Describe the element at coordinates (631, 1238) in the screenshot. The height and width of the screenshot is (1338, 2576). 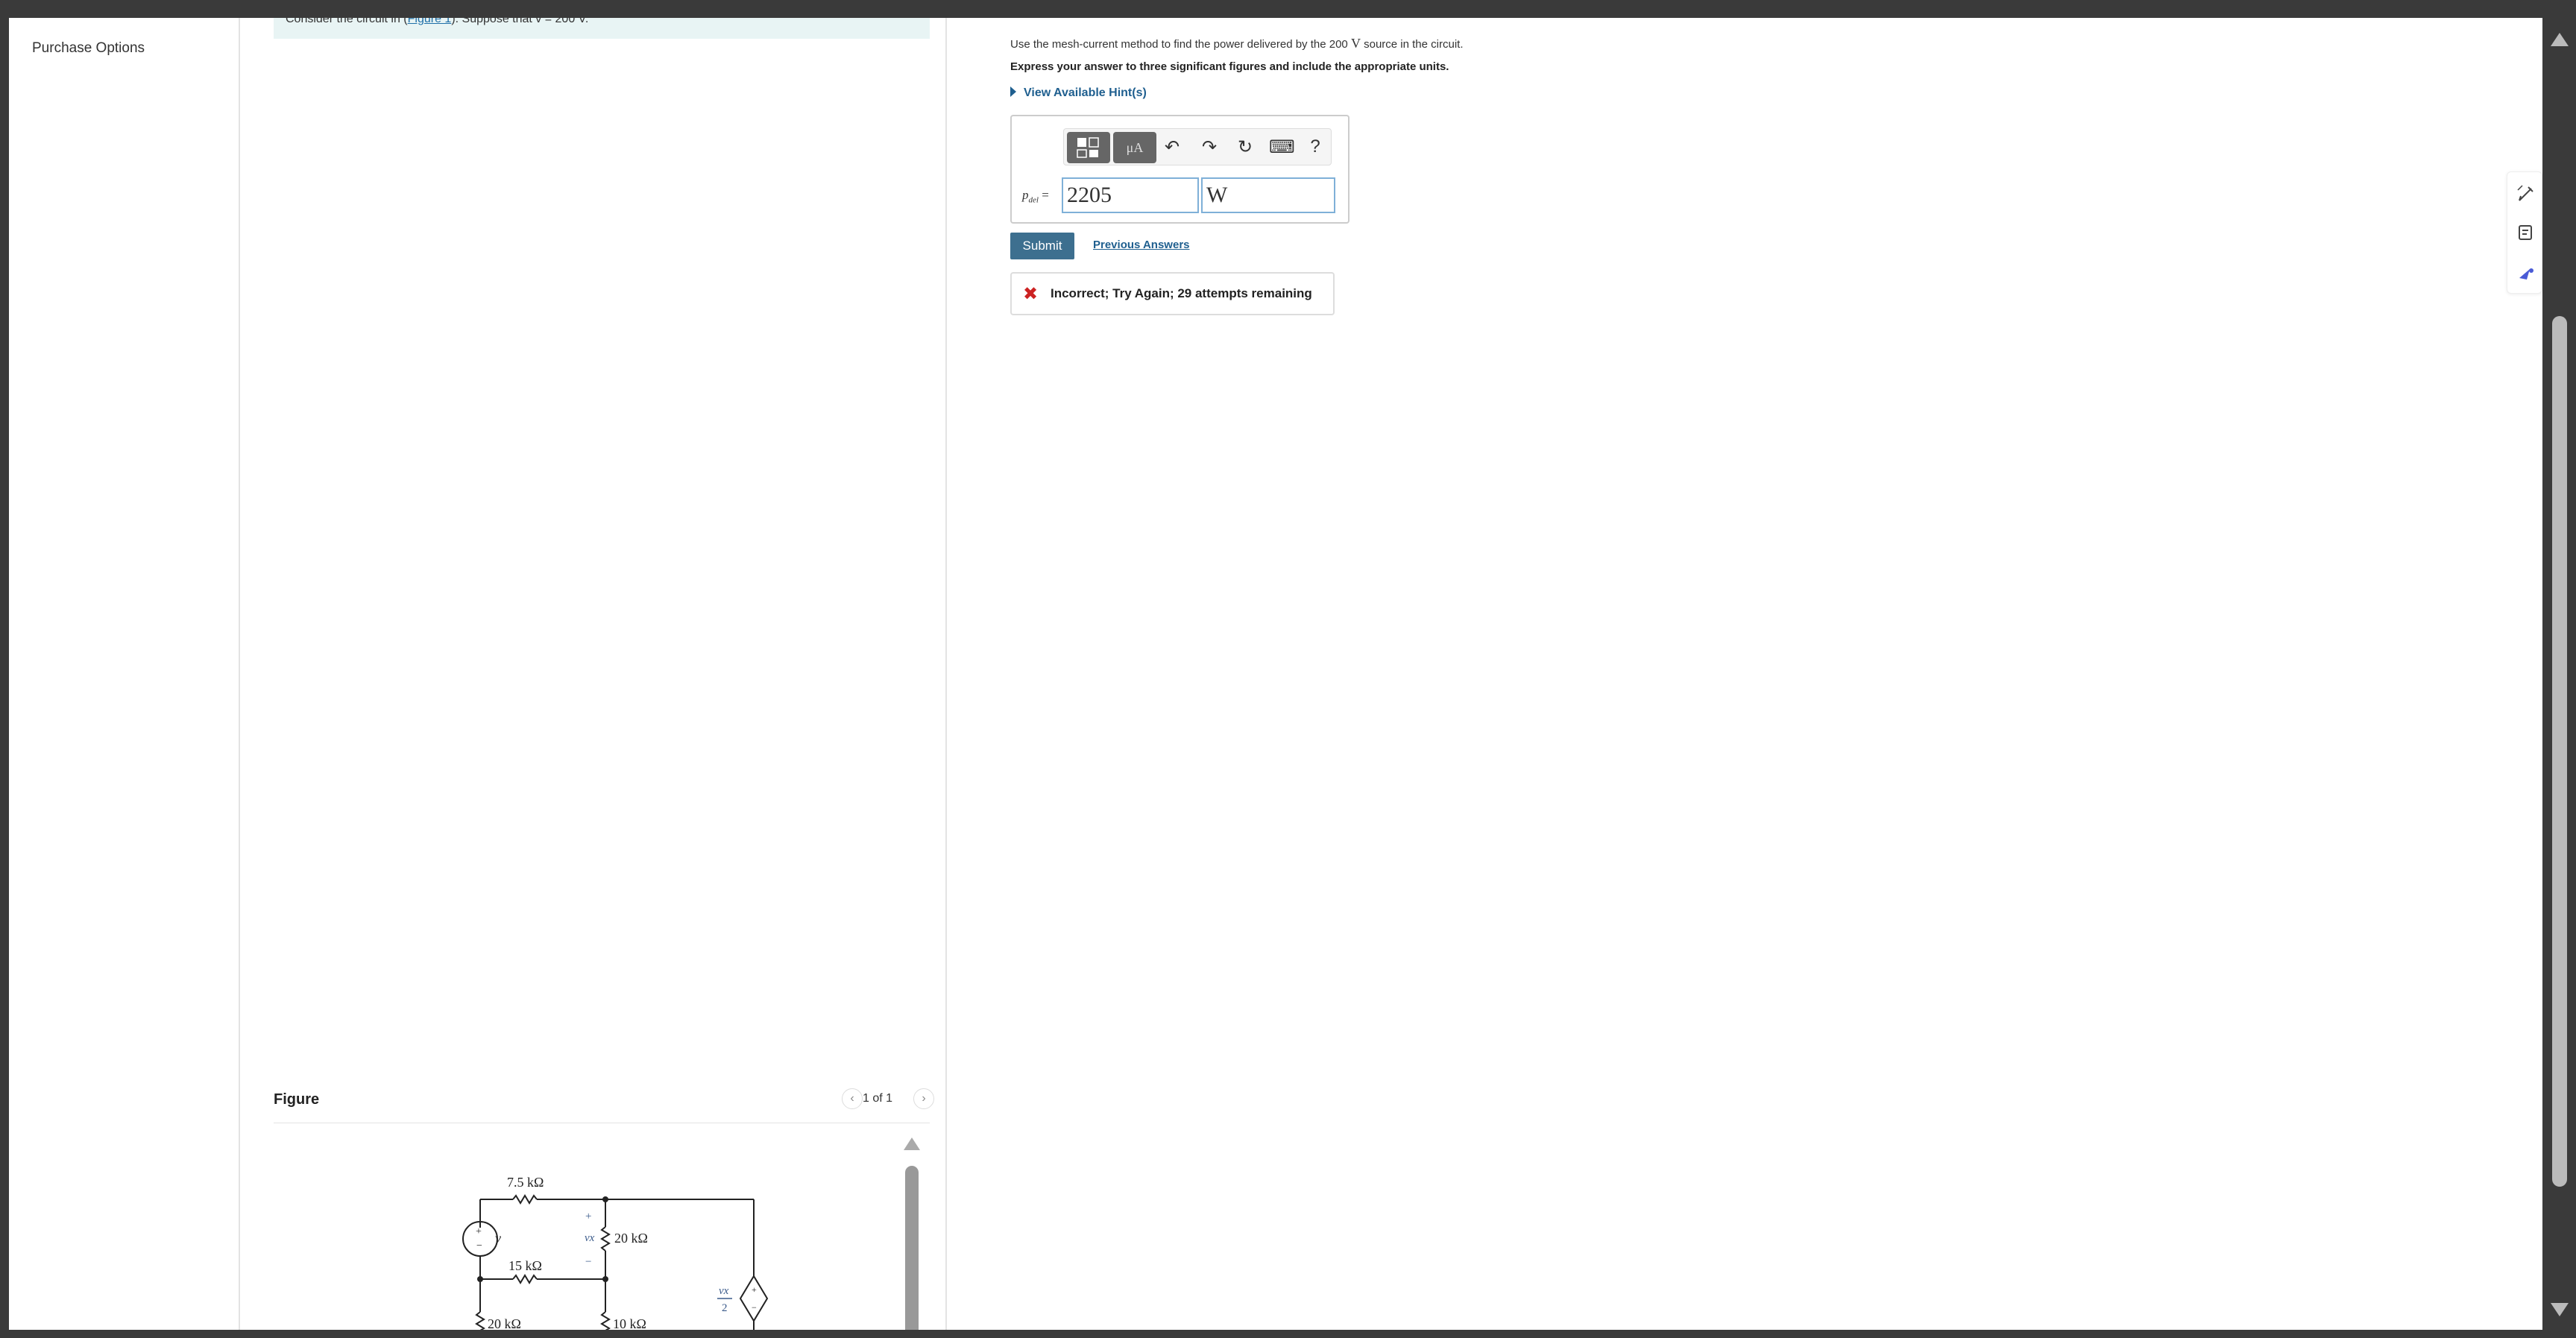
I see `label-20k-center: 20 kΩ` at that location.